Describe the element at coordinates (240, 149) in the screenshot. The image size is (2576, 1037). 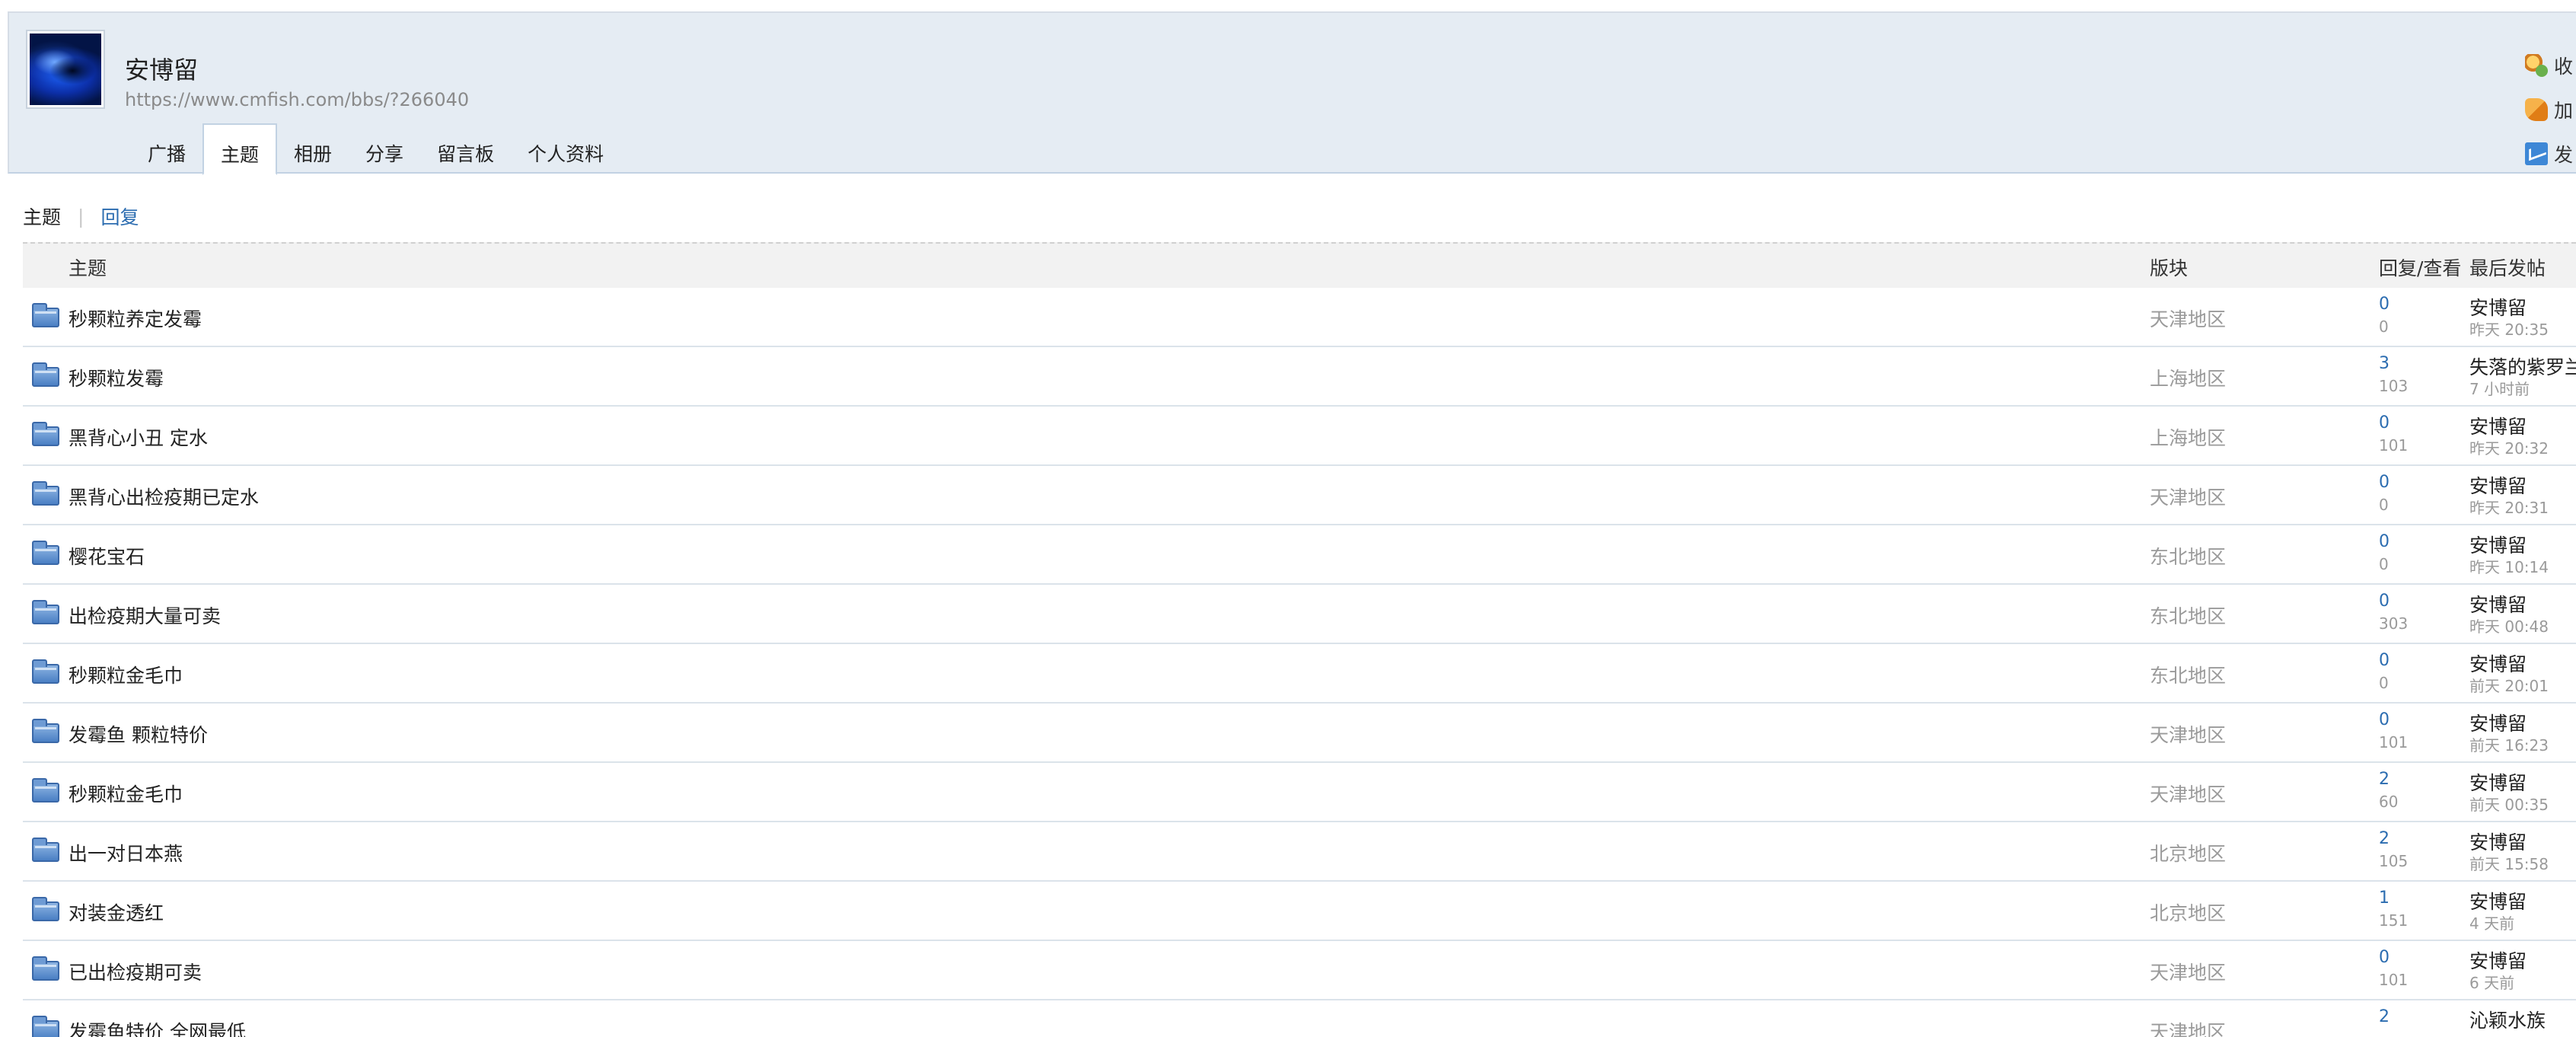
I see `tab-topics: 主题` at that location.